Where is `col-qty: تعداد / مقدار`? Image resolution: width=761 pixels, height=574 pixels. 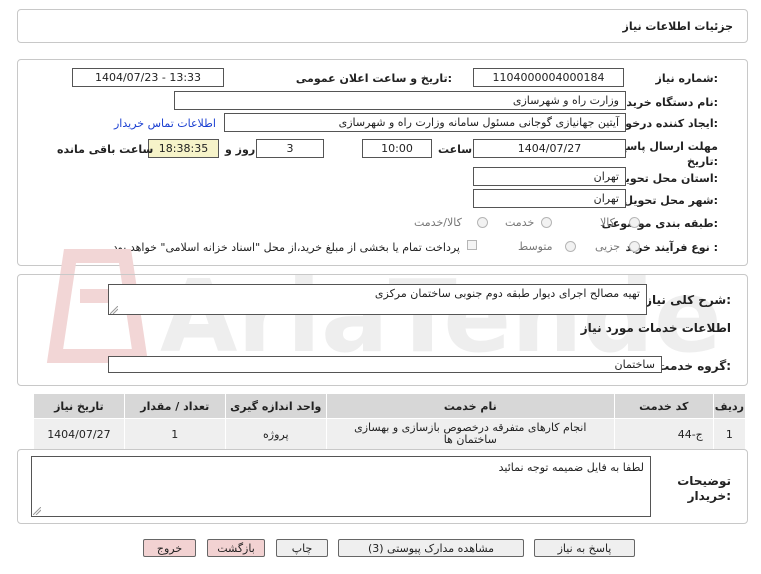
col-qty: تعداد / مقدار is located at coordinates (174, 406).